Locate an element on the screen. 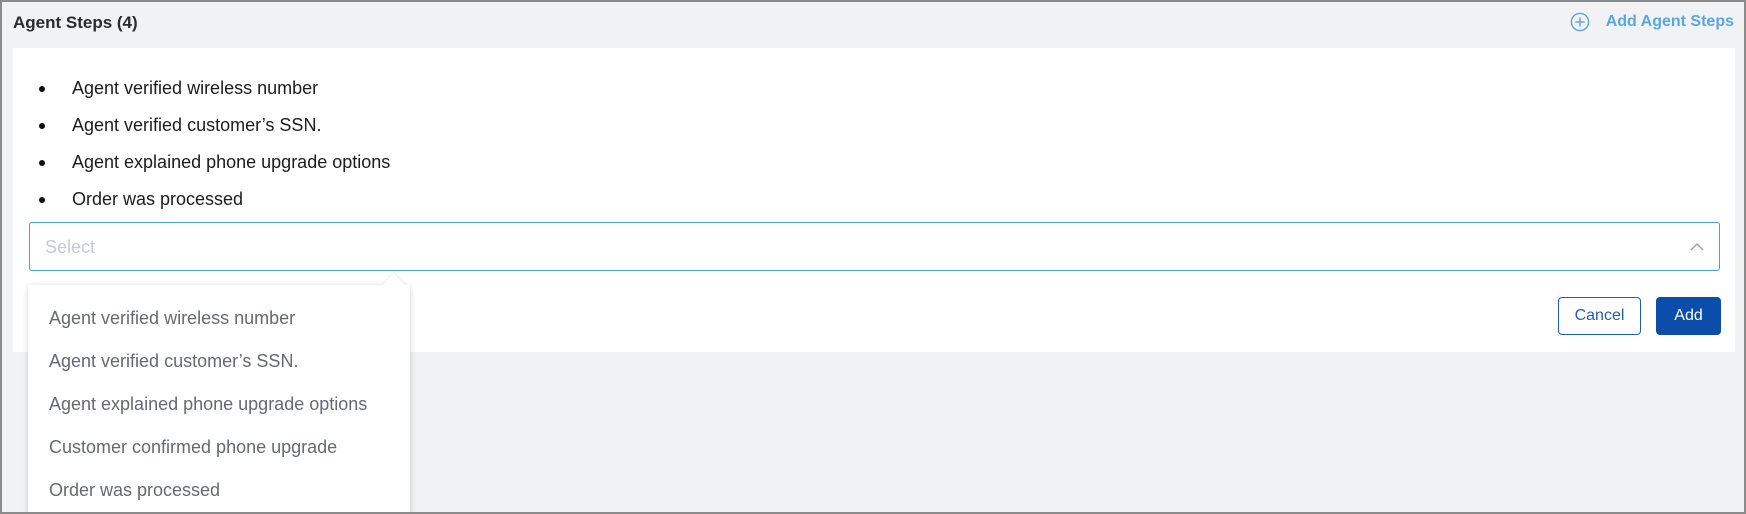 The image size is (1746, 514). step-label: Agent verified customer’s SSN. is located at coordinates (197, 125).